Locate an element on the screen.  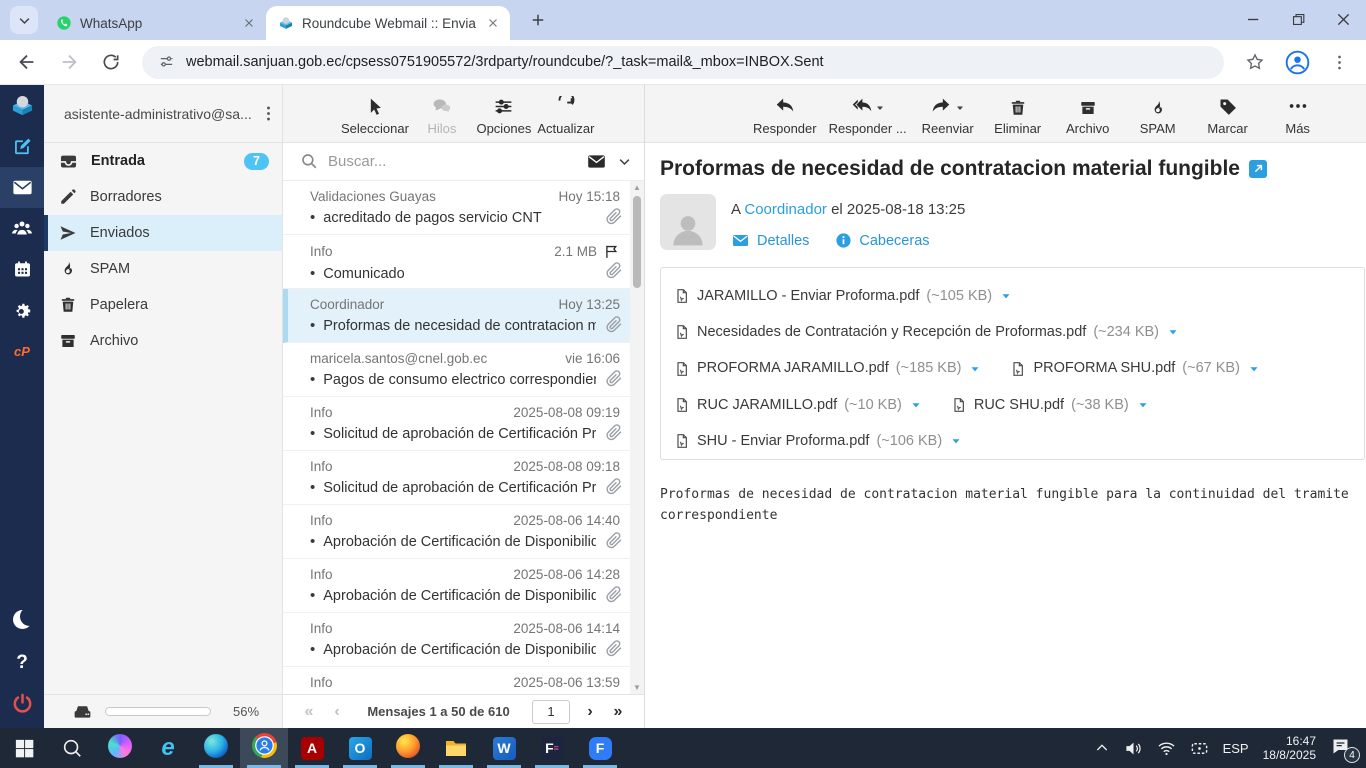
search-scope-button is located at coordinates (596, 161).